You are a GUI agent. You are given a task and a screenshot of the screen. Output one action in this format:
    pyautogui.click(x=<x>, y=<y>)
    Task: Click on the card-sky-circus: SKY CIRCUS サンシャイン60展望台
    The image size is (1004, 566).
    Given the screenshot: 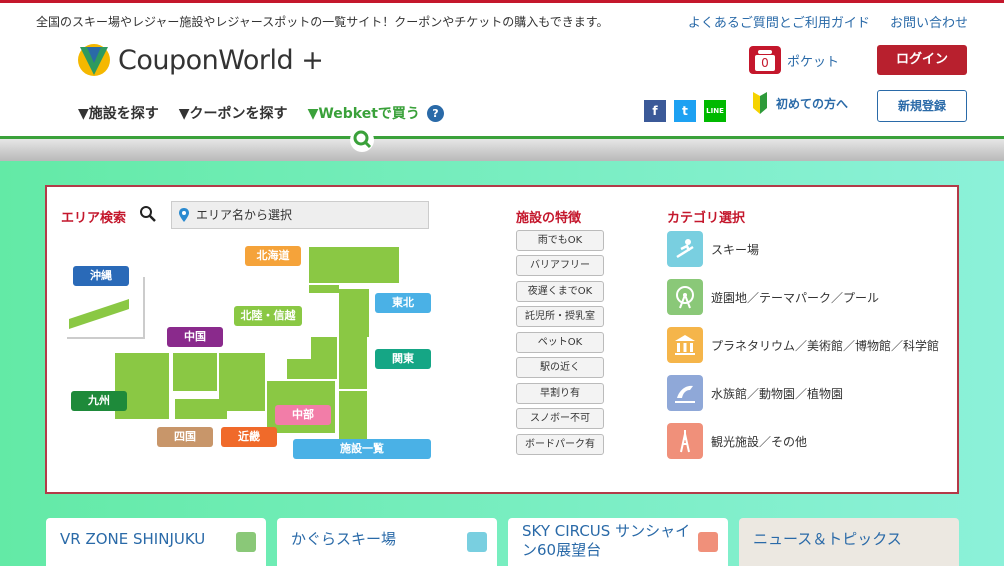 What is the action you would take?
    pyautogui.click(x=618, y=542)
    